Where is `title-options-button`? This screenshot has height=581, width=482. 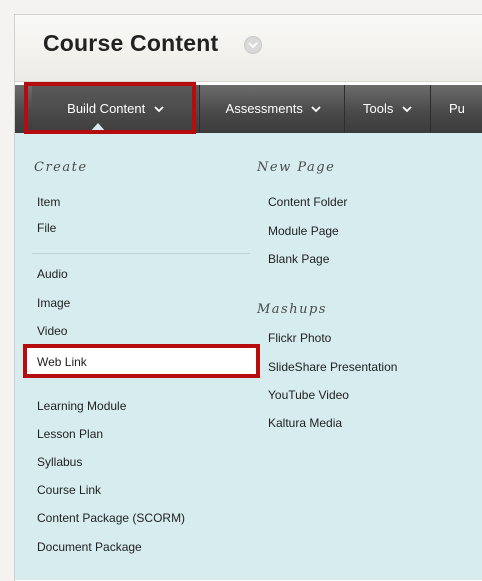 title-options-button is located at coordinates (253, 45).